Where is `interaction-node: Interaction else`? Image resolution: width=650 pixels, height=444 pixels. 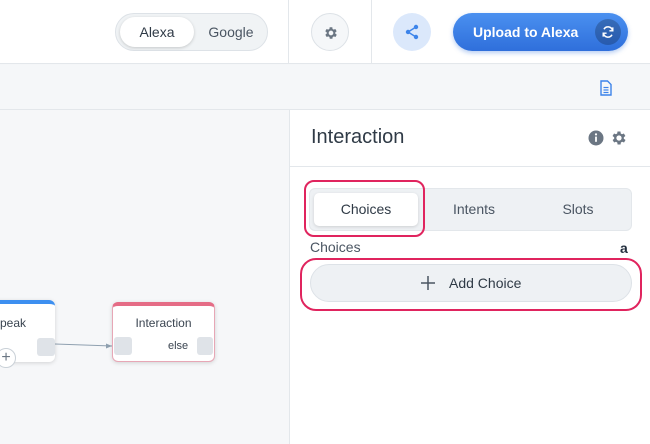
interaction-node: Interaction else is located at coordinates (163, 332).